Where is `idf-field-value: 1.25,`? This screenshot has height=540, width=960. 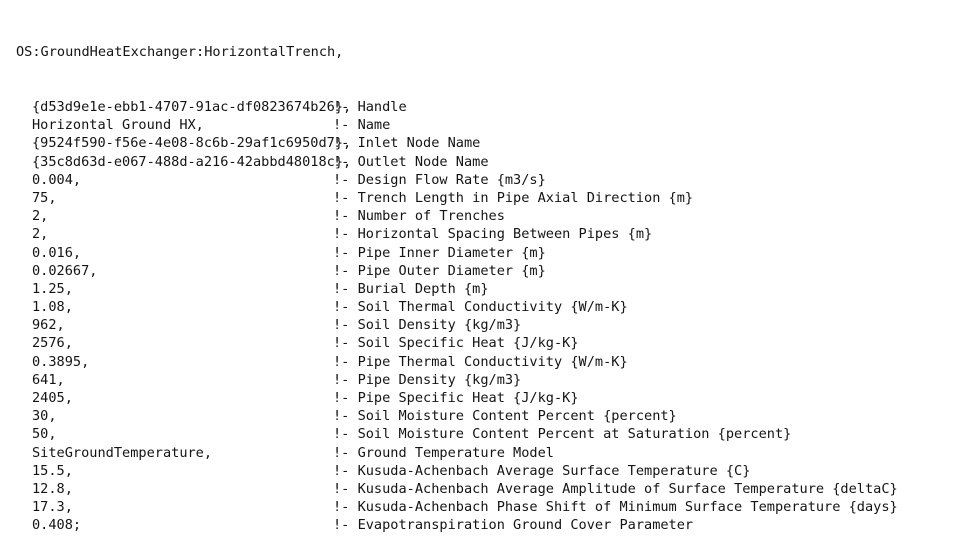 idf-field-value: 1.25, is located at coordinates (52, 288).